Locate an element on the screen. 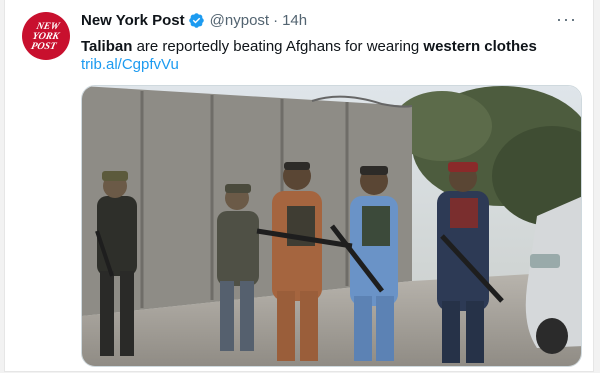  timestamp: 14h is located at coordinates (294, 20).